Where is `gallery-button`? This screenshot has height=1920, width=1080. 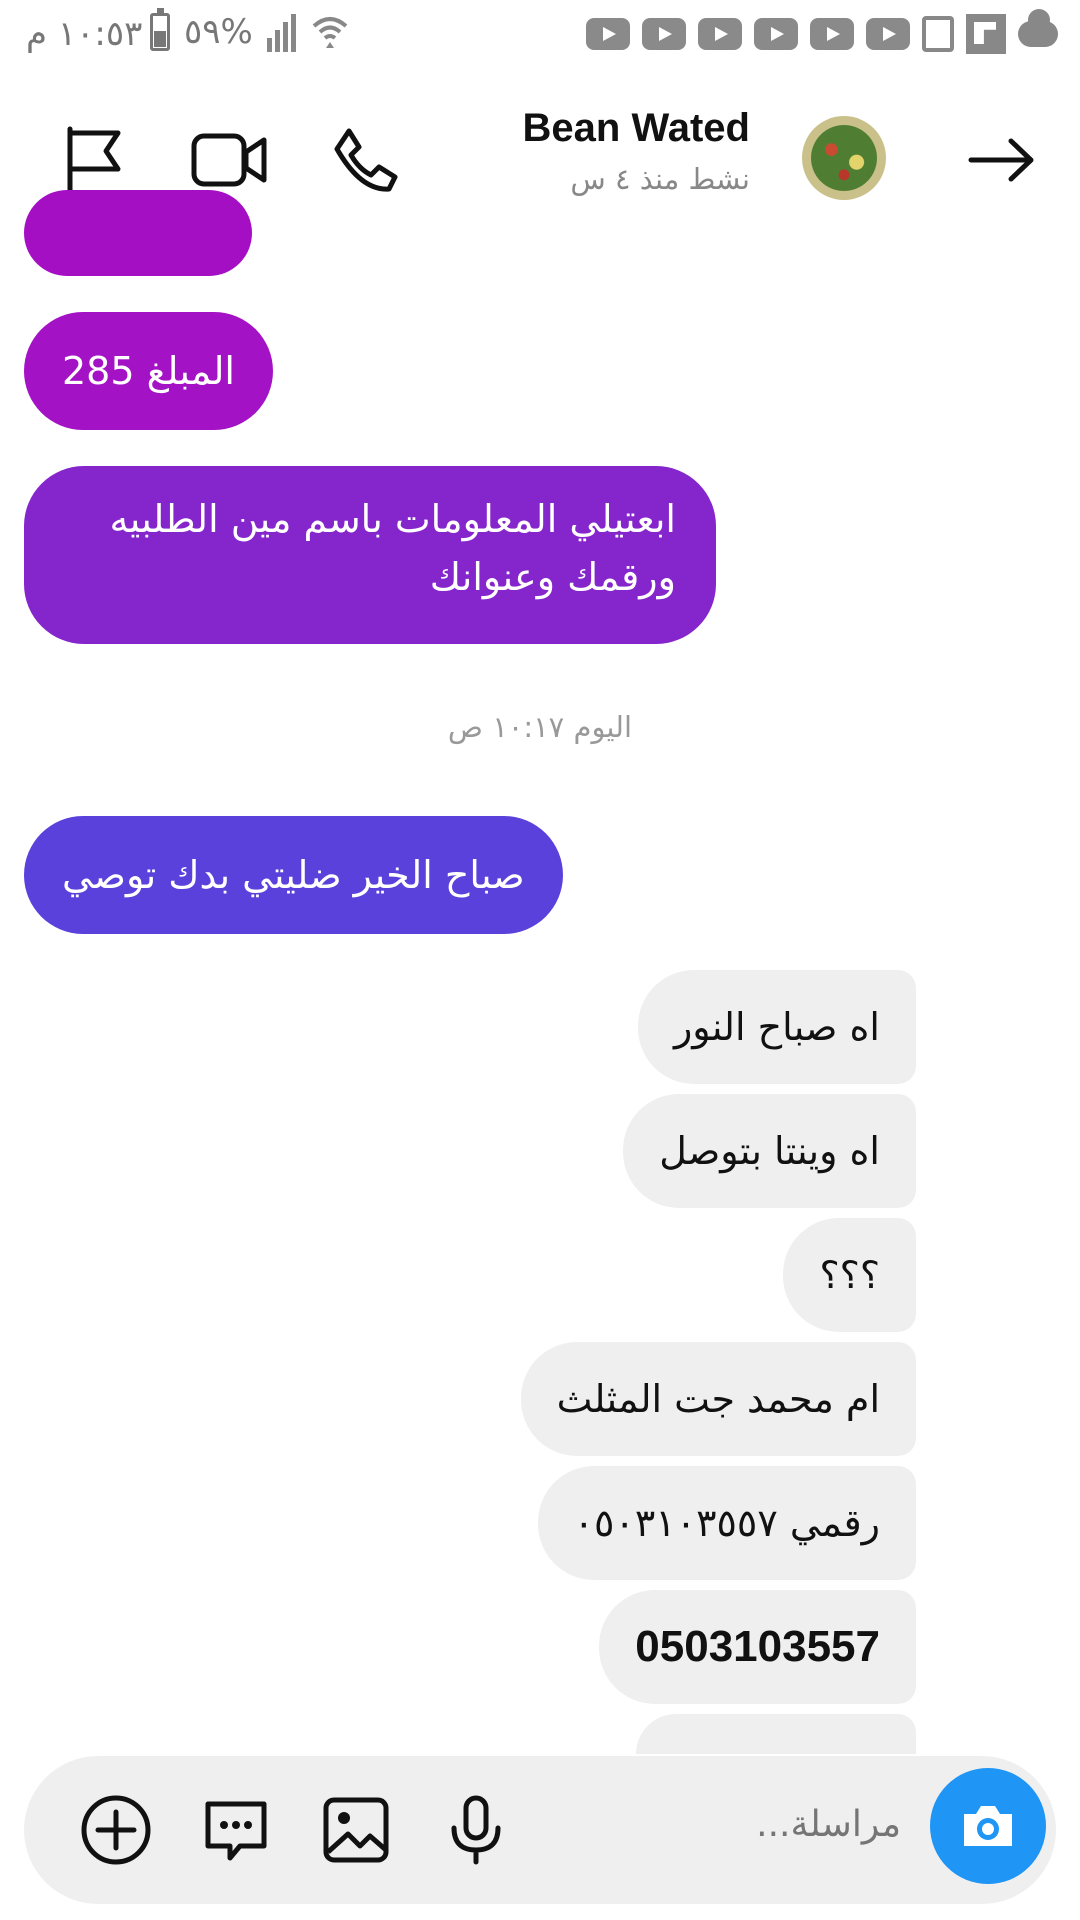 gallery-button is located at coordinates (356, 1830).